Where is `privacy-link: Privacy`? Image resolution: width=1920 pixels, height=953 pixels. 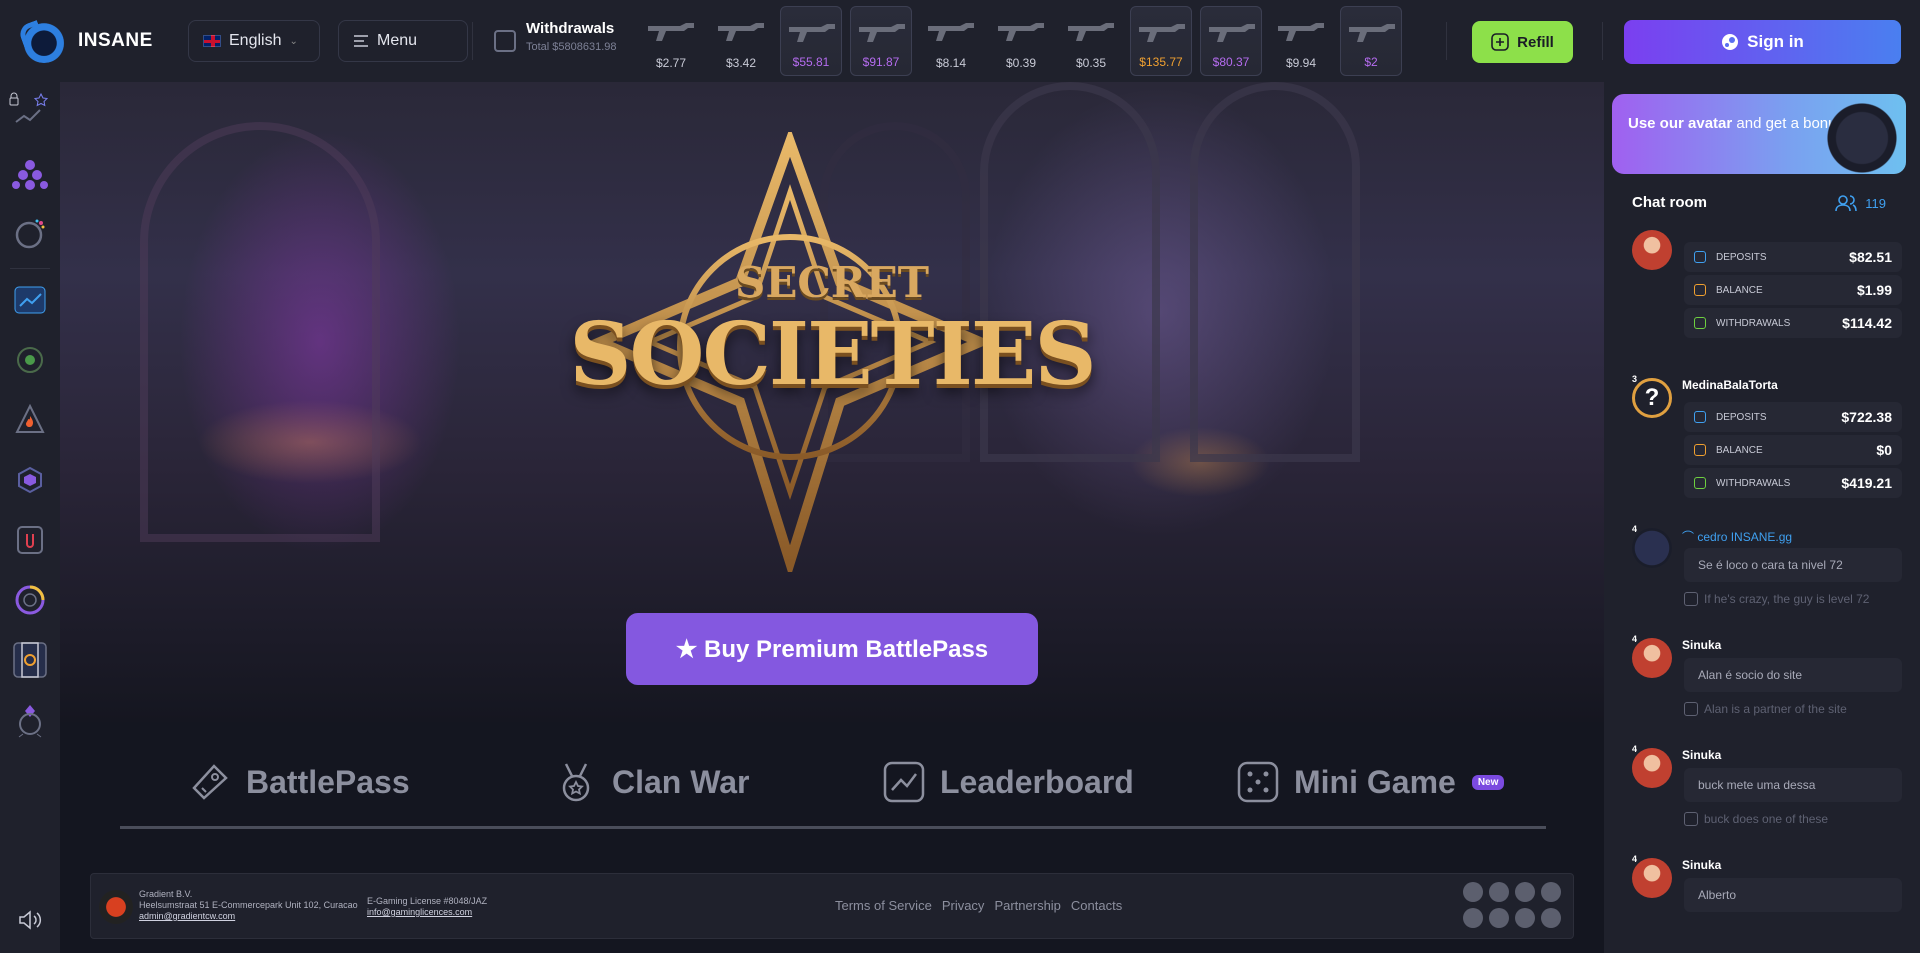 privacy-link: Privacy is located at coordinates (963, 905).